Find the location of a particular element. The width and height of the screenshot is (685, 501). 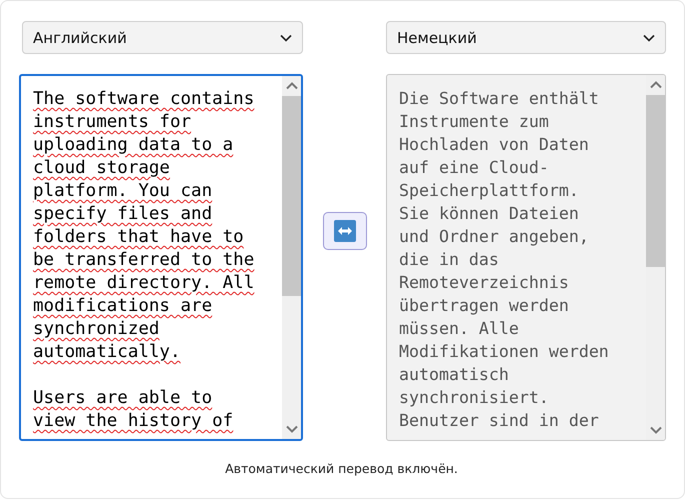

text-line: auf eine Cloud- is located at coordinates (474, 168).